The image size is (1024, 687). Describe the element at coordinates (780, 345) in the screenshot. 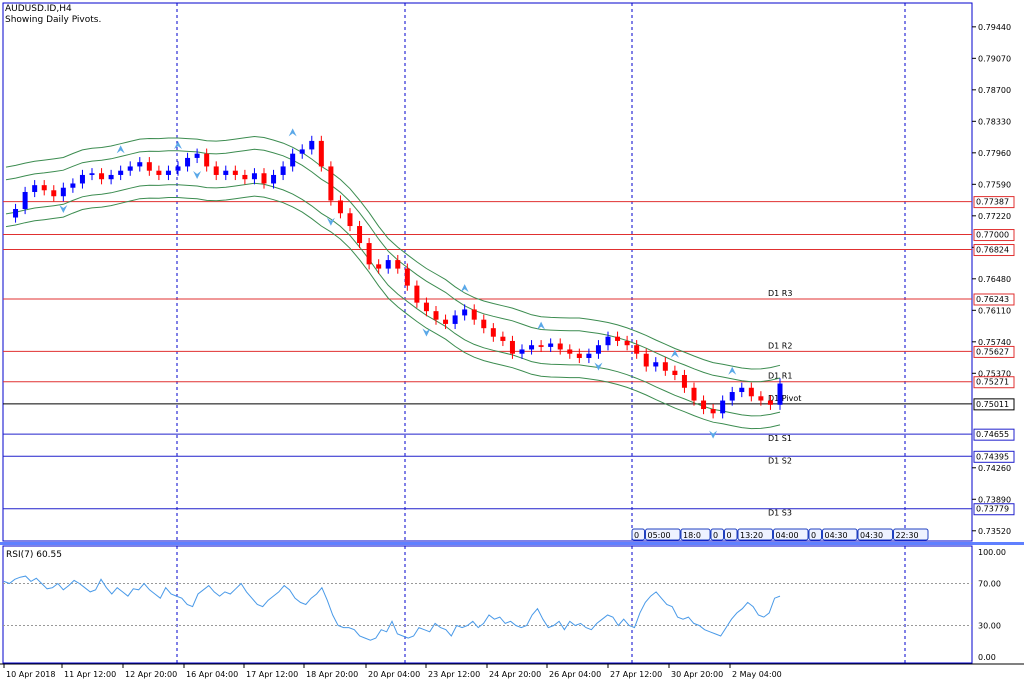

I see `pivot-level-label: D1 R2` at that location.